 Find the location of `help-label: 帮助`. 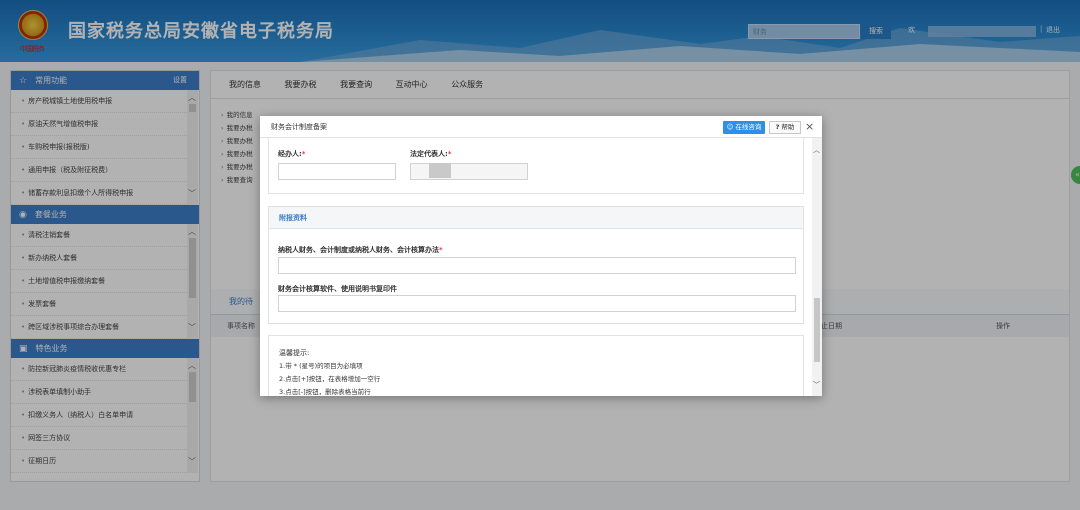

help-label: 帮助 is located at coordinates (788, 127).